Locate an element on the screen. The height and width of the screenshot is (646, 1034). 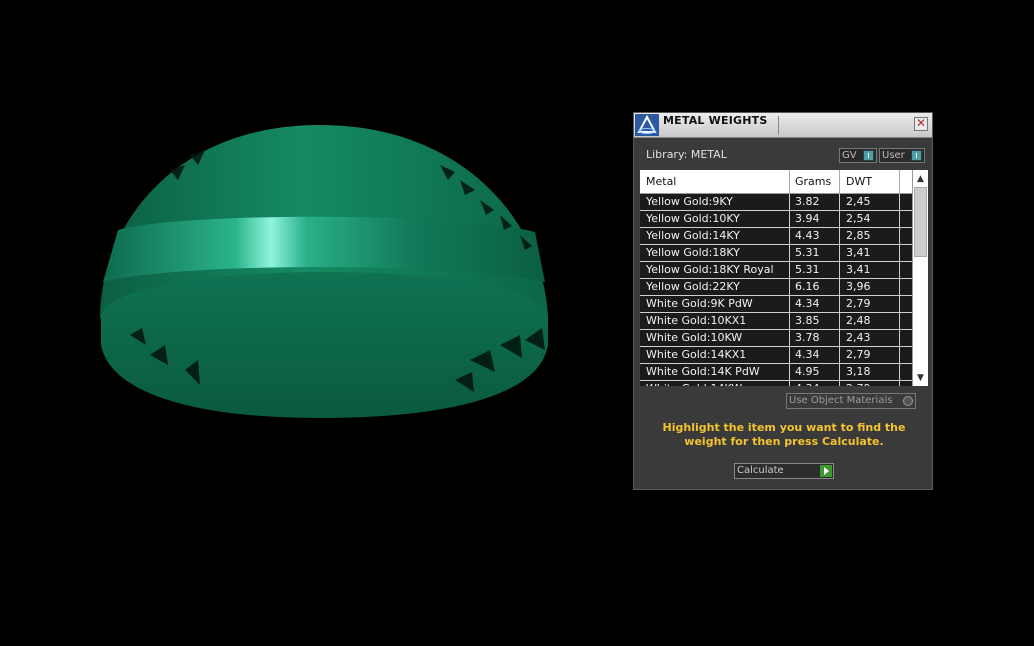
metal-cell: Yellow Gold:9KY is located at coordinates (689, 201).